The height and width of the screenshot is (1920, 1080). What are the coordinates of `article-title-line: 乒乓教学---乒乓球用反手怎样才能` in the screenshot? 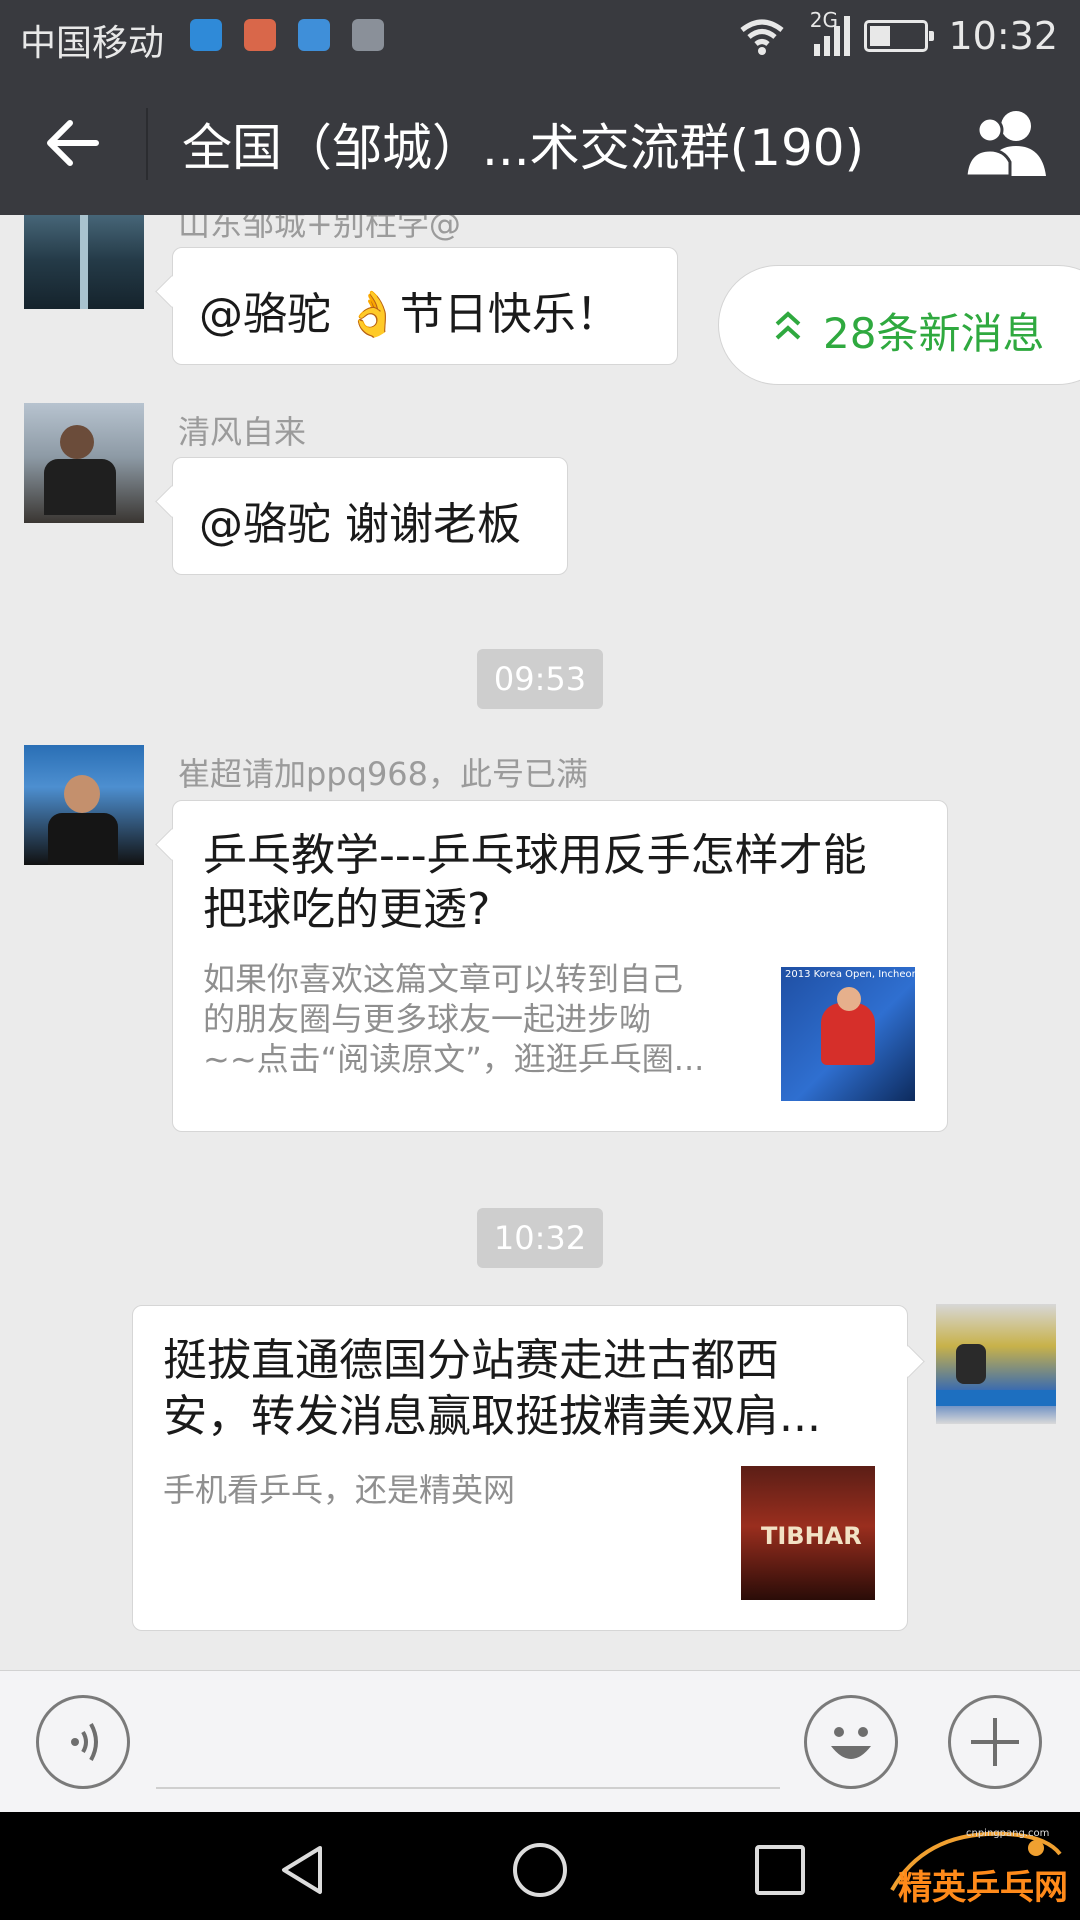 It's located at (535, 855).